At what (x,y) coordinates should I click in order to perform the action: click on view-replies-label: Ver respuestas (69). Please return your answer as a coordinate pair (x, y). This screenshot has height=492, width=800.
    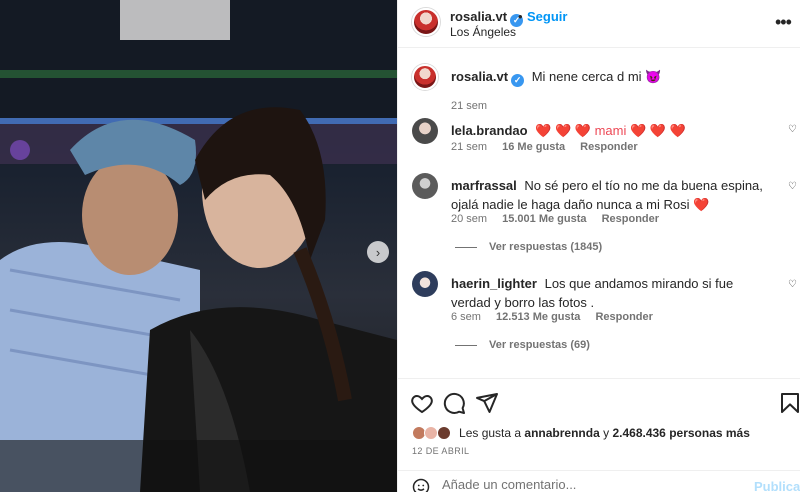
    Looking at the image, I should click on (539, 345).